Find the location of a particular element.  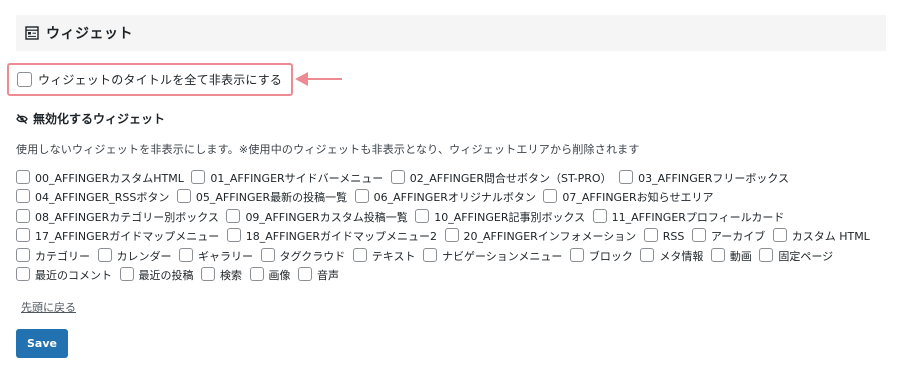

widget-label: タグクラウド is located at coordinates (312, 256).